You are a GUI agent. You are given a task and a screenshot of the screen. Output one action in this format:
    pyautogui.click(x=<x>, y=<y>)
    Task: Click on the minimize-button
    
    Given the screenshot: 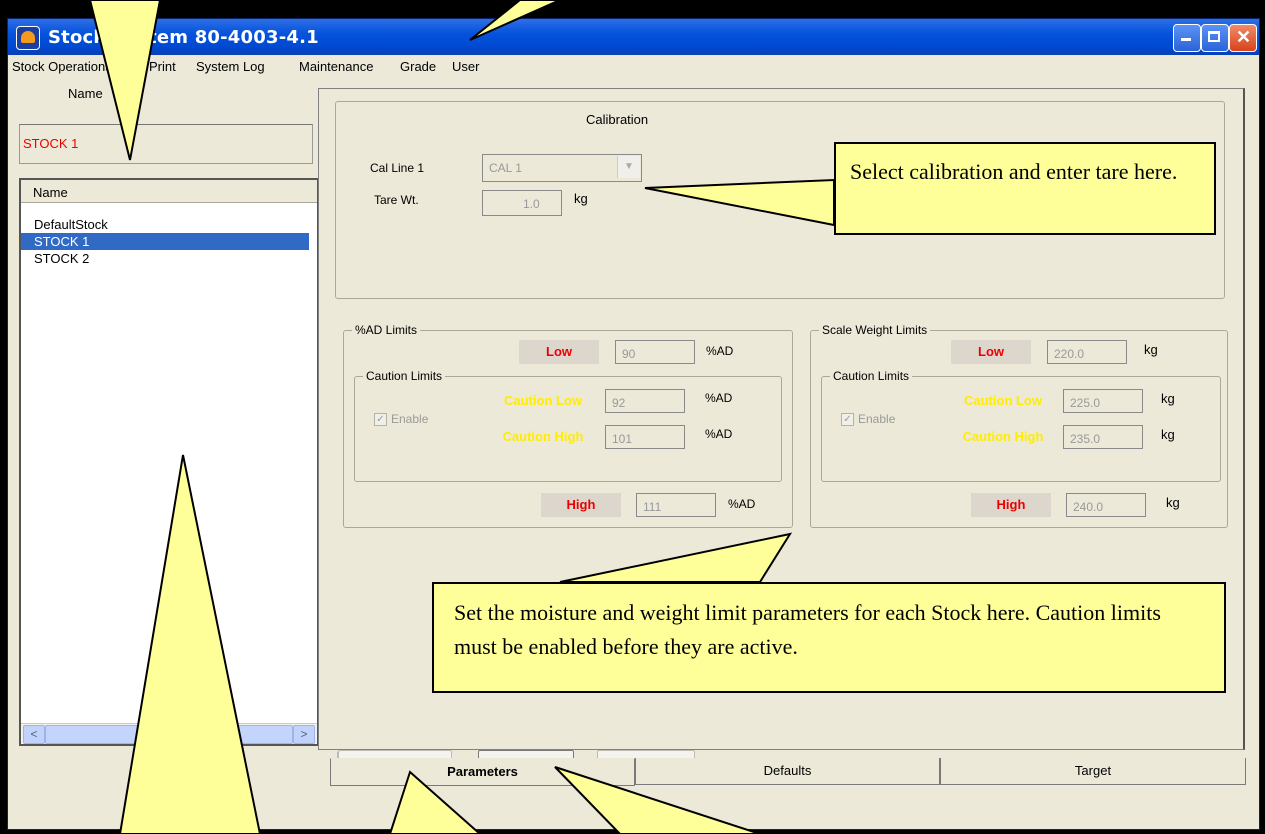 What is the action you would take?
    pyautogui.click(x=1187, y=38)
    